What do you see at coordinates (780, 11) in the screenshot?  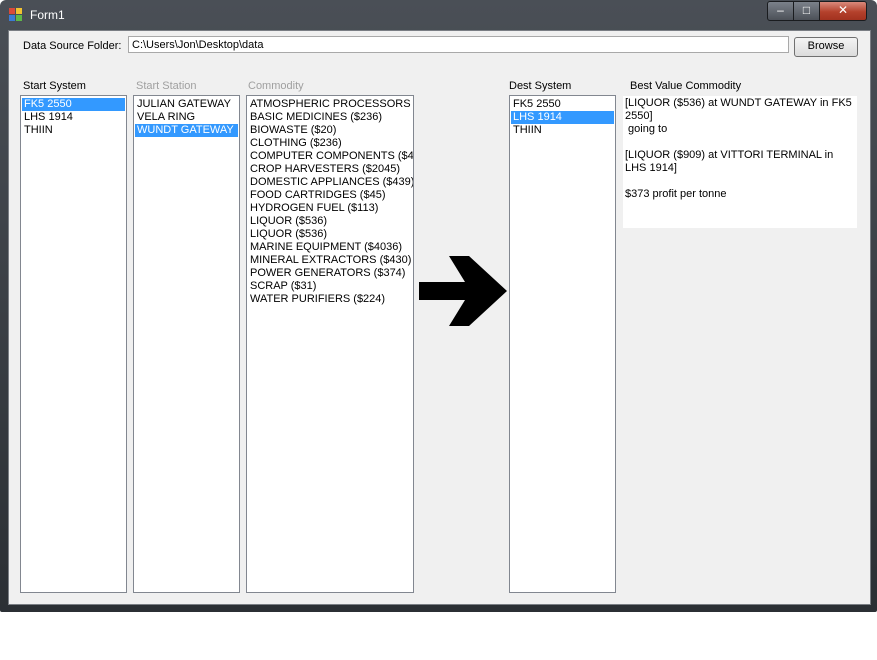 I see `minimize-button: –` at bounding box center [780, 11].